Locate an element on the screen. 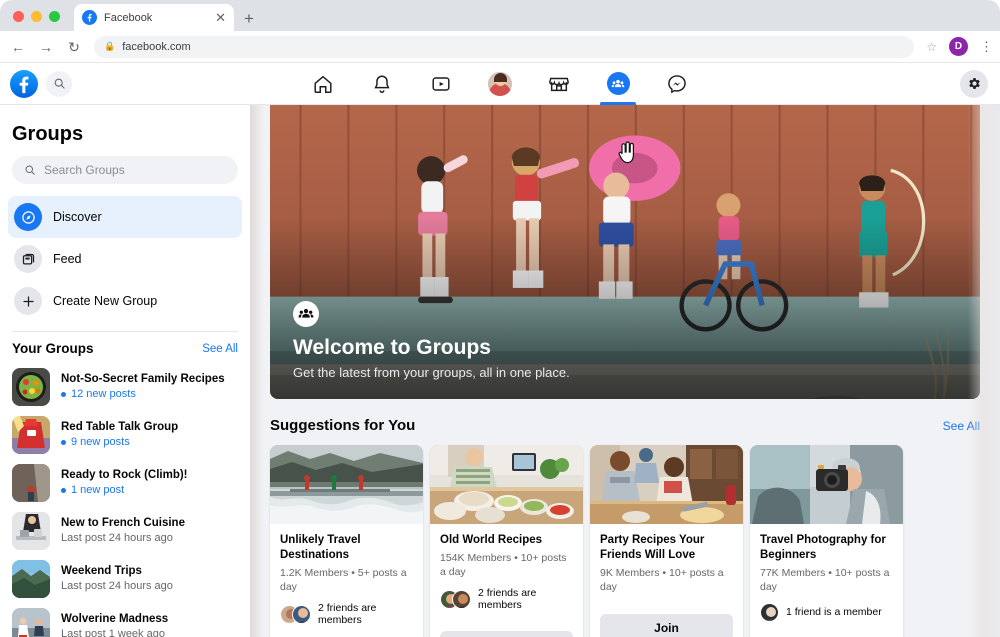  nav-marketplace is located at coordinates (559, 84).